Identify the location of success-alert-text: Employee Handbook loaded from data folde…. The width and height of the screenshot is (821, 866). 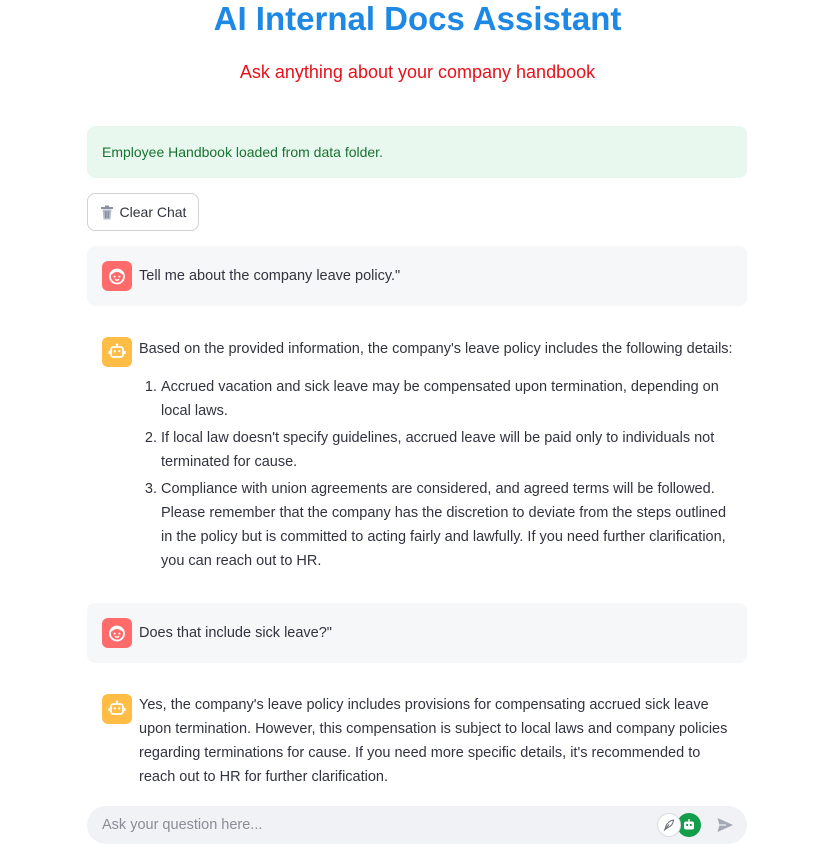
(242, 152).